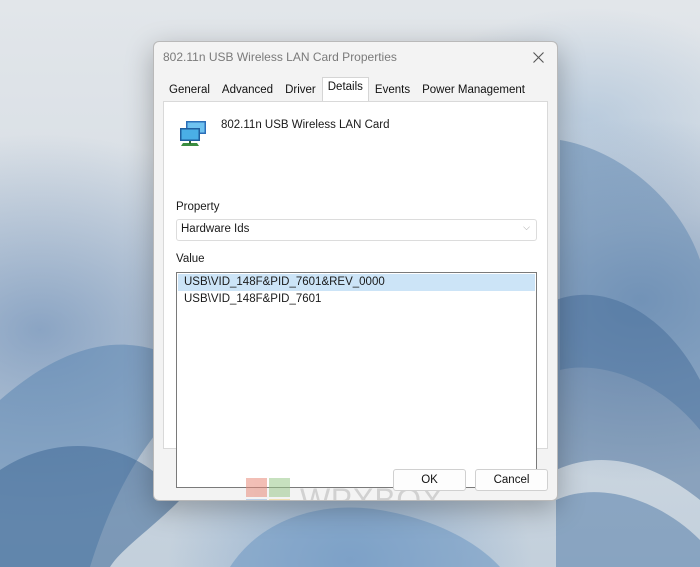 This screenshot has width=700, height=567. I want to click on chevron-down-icon: ⌵, so click(526, 228).